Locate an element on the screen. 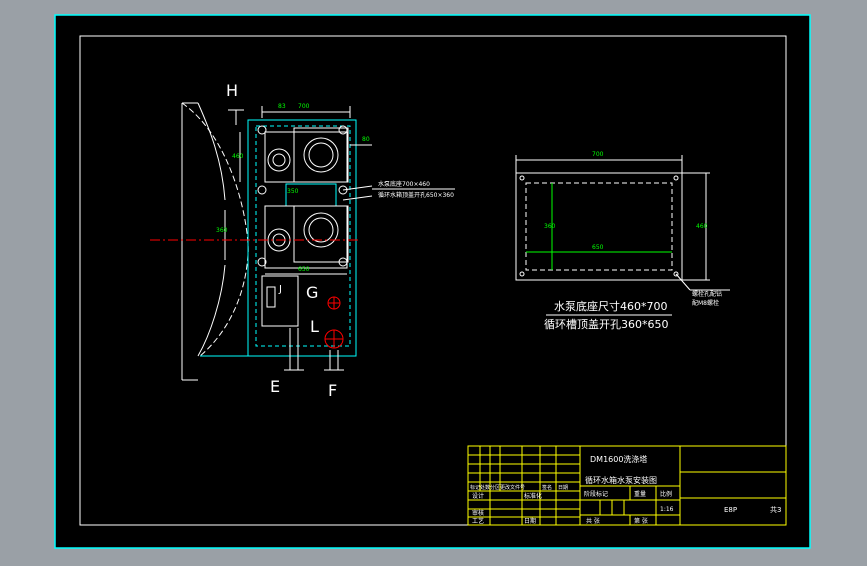 The image size is (867, 566). tb-scale-header: 比例 is located at coordinates (666, 494).